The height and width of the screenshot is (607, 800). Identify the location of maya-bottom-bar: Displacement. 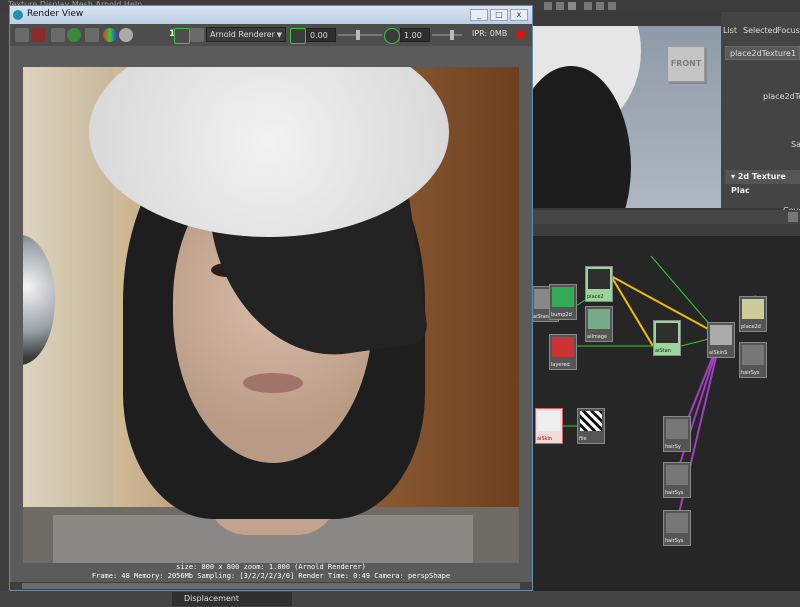
(400, 599).